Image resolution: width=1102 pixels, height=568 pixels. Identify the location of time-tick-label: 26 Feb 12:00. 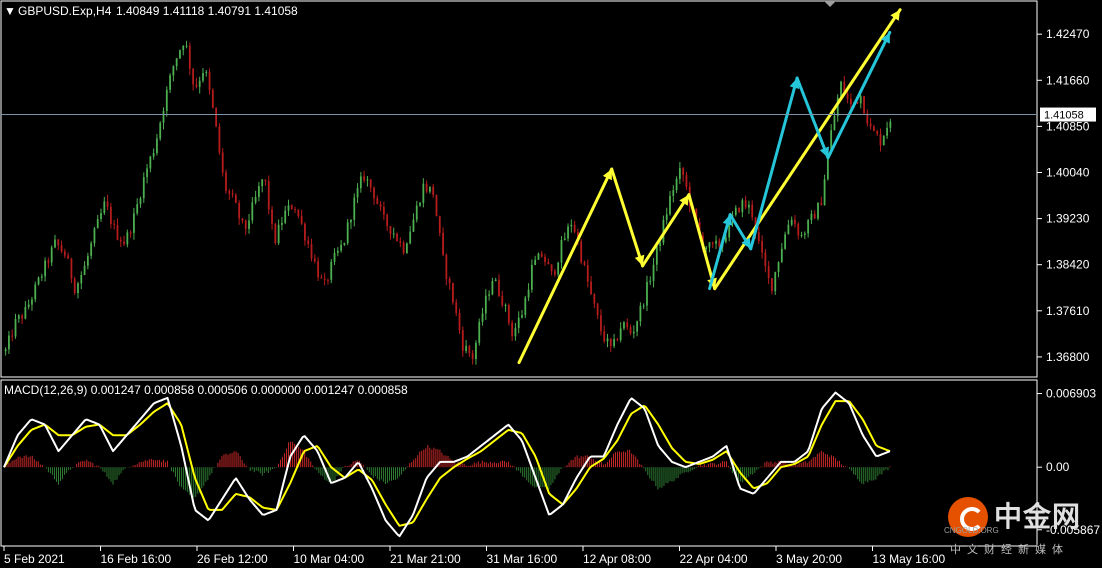
(232, 559).